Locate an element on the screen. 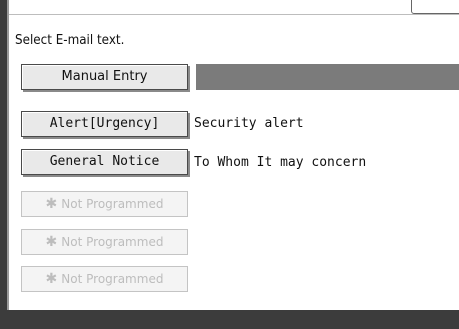 Image resolution: width=459 pixels, height=329 pixels. top-strip is located at coordinates (234, 7).